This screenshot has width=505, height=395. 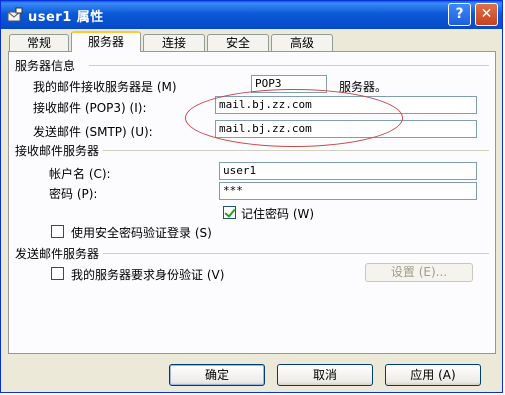 What do you see at coordinates (105, 87) in the screenshot?
I see `incoming-server-type-label: 我的邮件接收服务器是 (M)` at bounding box center [105, 87].